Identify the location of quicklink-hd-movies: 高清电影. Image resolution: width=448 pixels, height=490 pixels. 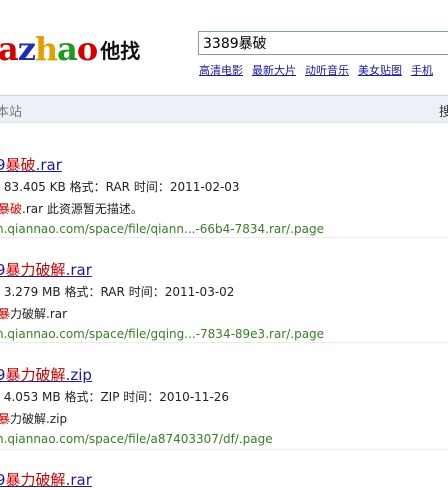
(221, 70).